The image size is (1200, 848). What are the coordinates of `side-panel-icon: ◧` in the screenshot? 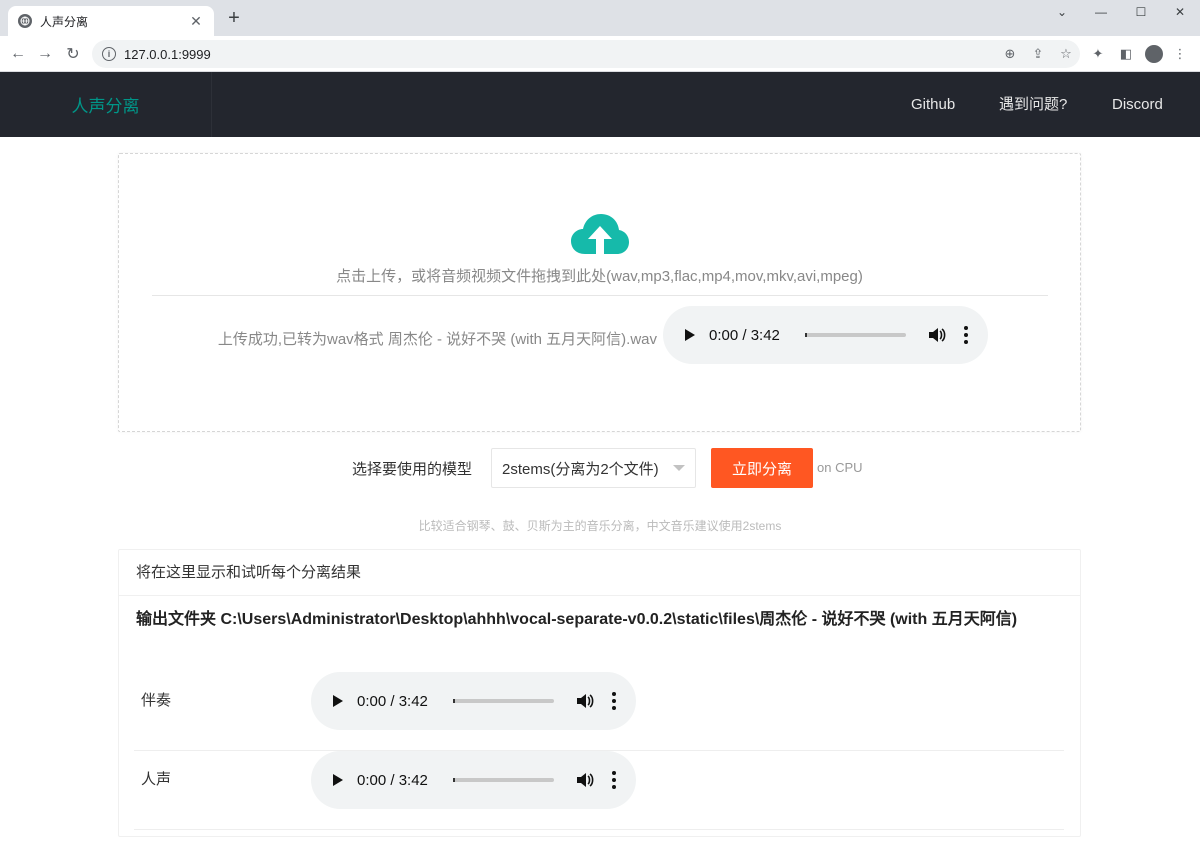 It's located at (1126, 54).